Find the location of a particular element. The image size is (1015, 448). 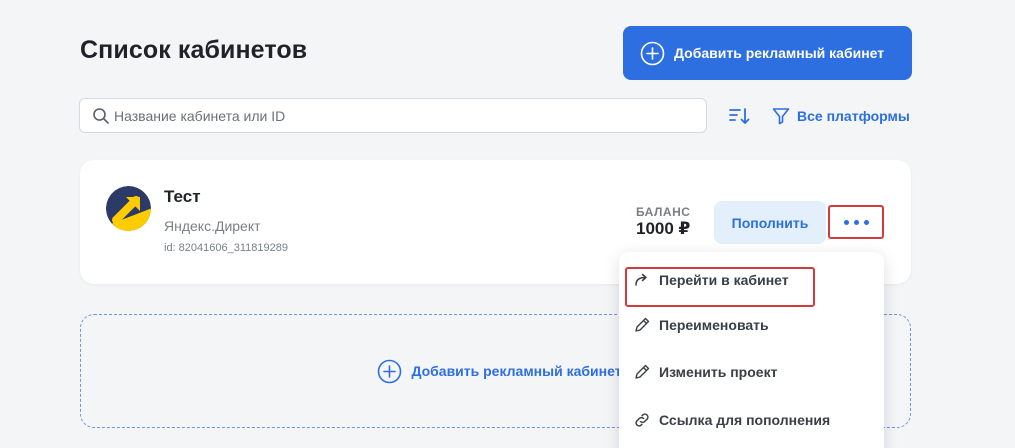

search-field is located at coordinates (393, 115).